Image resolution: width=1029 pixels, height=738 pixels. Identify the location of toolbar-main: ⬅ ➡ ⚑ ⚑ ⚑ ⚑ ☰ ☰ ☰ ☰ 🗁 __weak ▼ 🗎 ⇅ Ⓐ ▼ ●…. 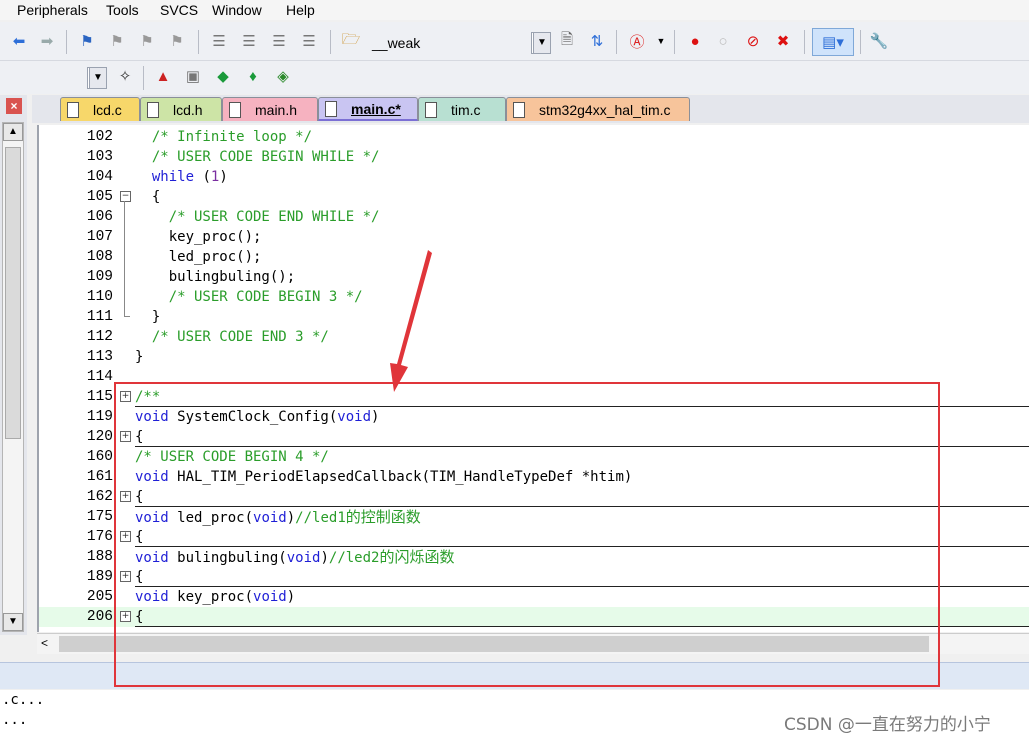
(514, 41).